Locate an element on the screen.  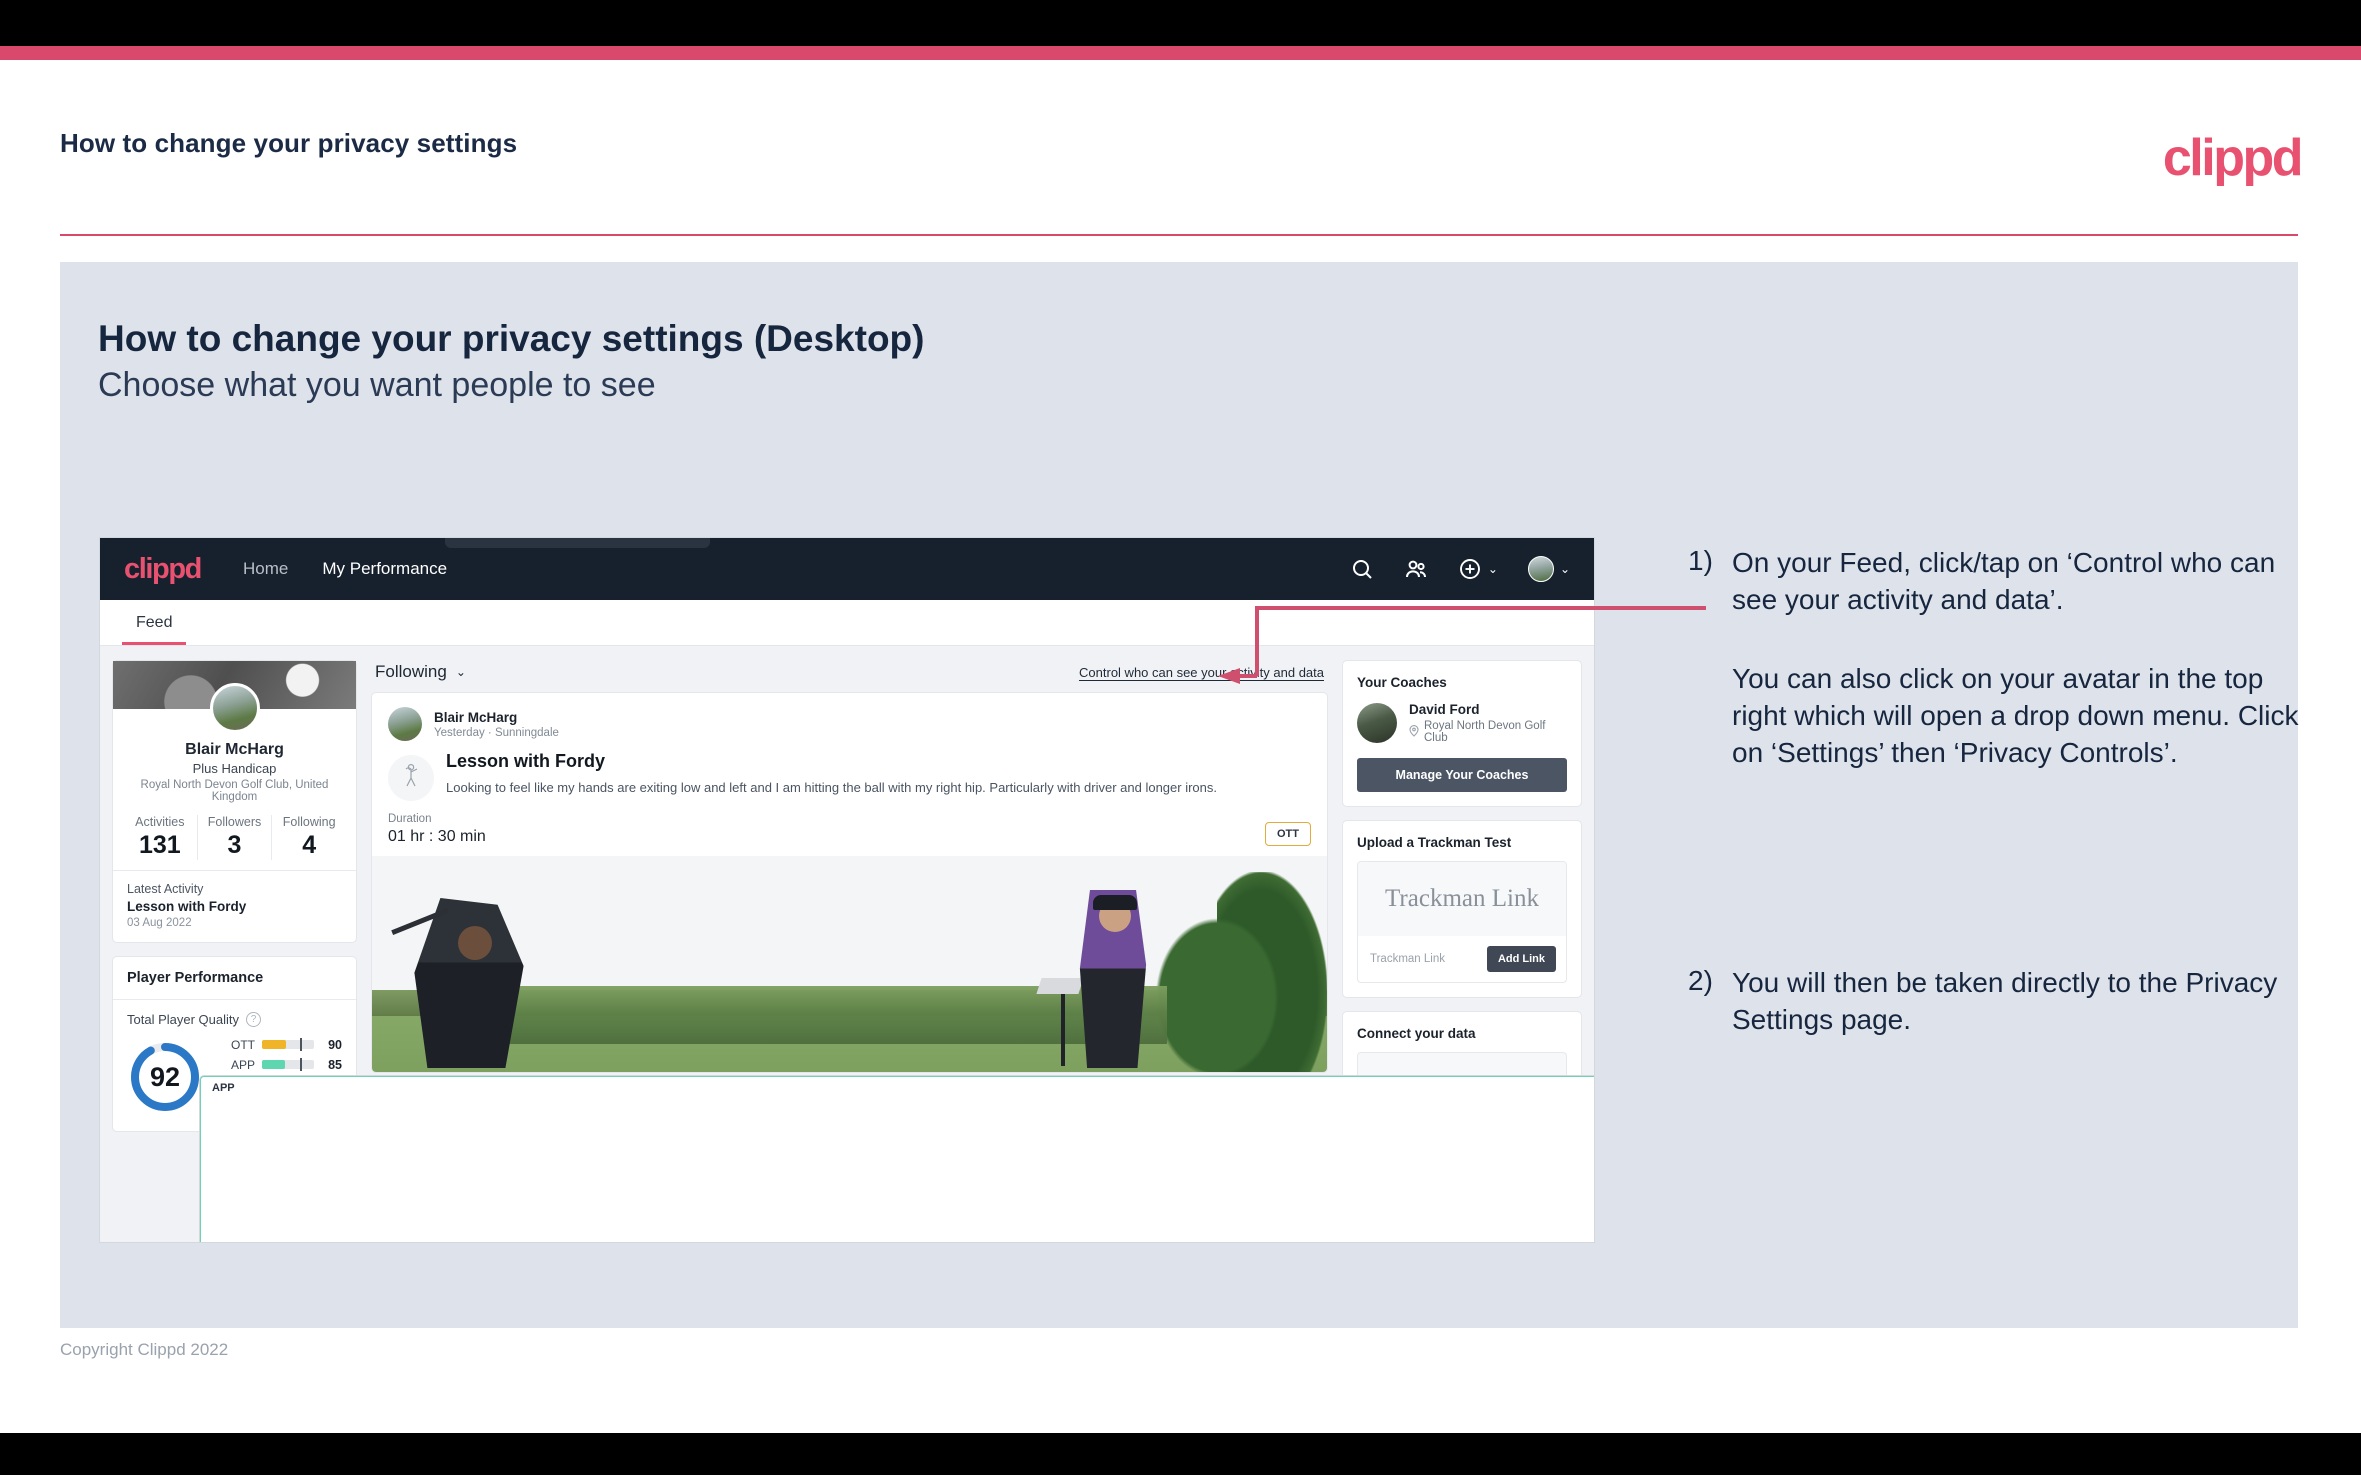
stat-value: 4 is located at coordinates (309, 845).